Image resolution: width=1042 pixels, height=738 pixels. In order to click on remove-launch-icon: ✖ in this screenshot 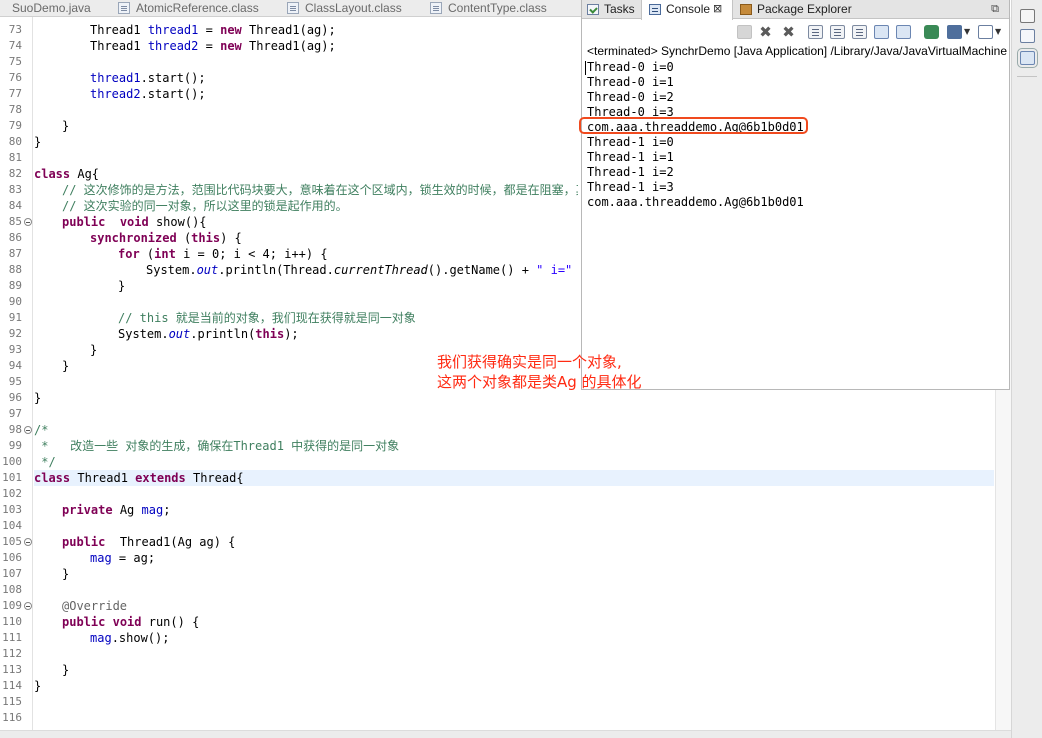, I will do `click(765, 32)`.